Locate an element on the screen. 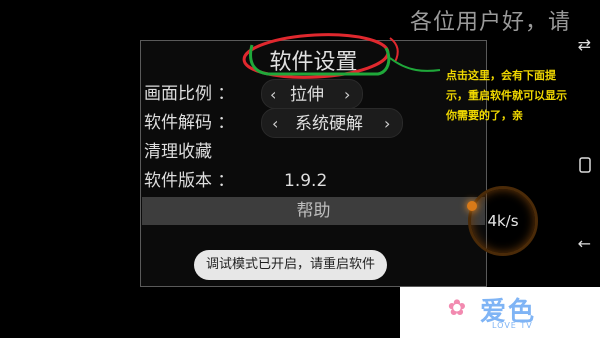  version-value: 1.9.2 is located at coordinates (306, 181).